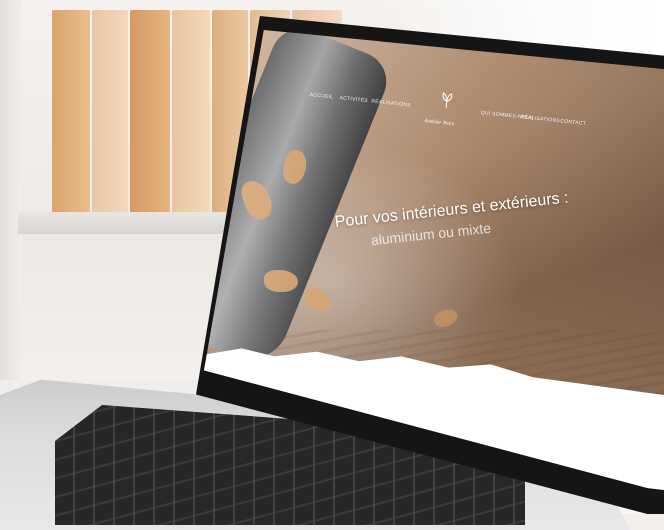 This screenshot has width=664, height=530. Describe the element at coordinates (447, 100) in the screenshot. I see `leaf-logo-icon` at that location.